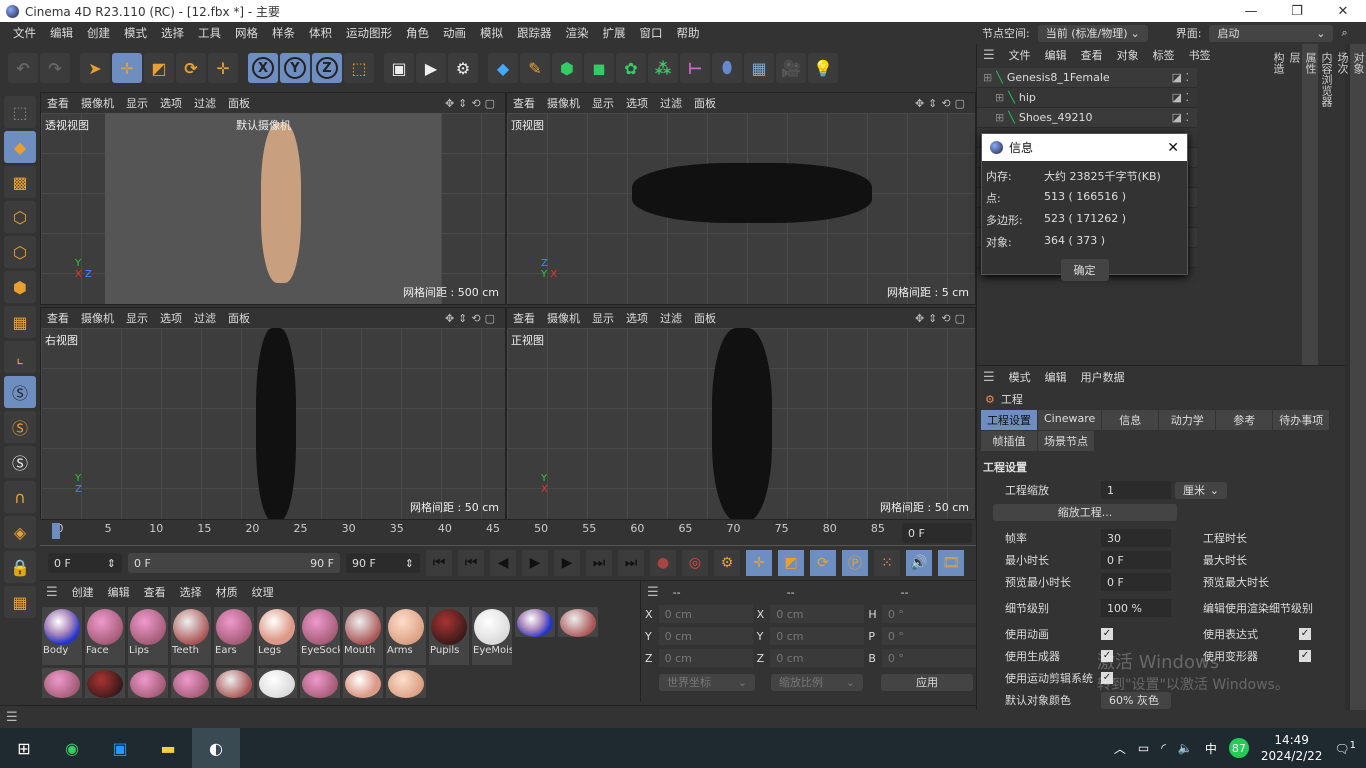  Describe the element at coordinates (1136, 538) in the screenshot. I see `value-input: 30` at that location.